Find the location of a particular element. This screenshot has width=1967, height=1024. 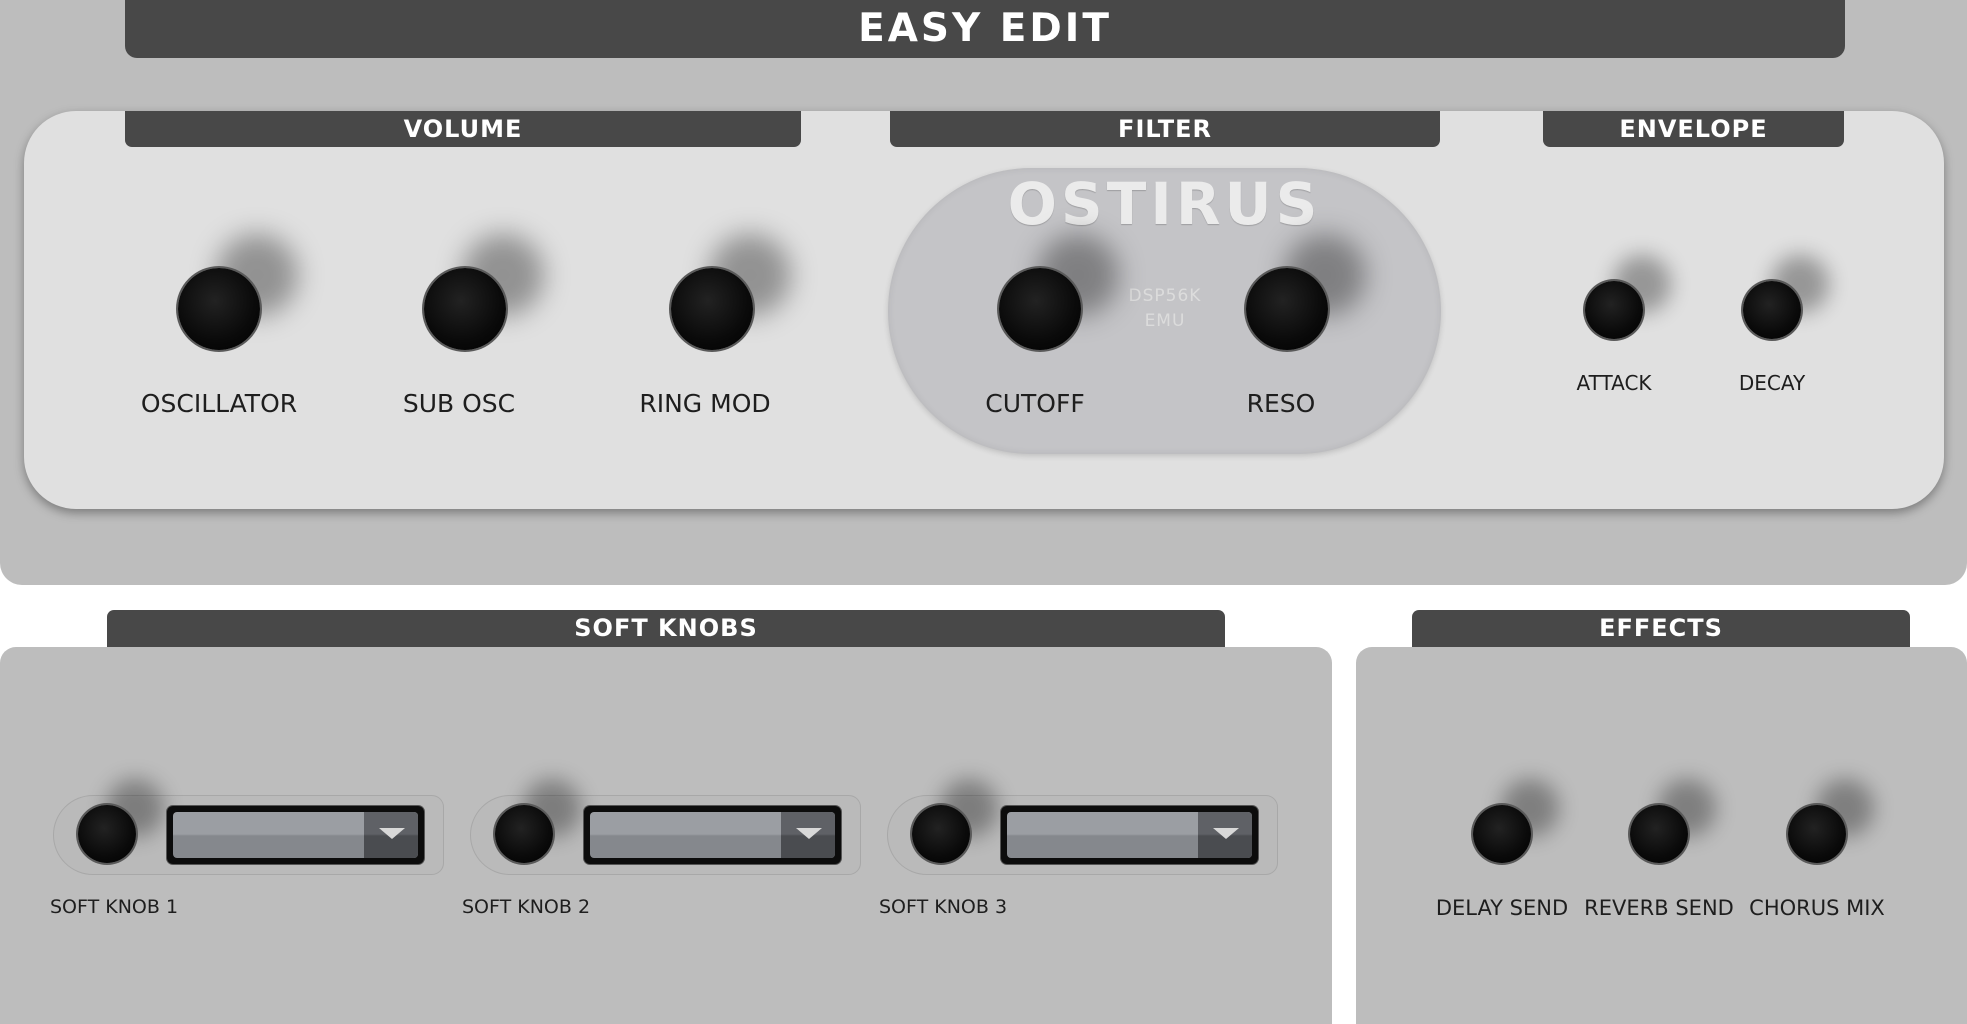

effects-header: EFFECTS is located at coordinates (1661, 628).